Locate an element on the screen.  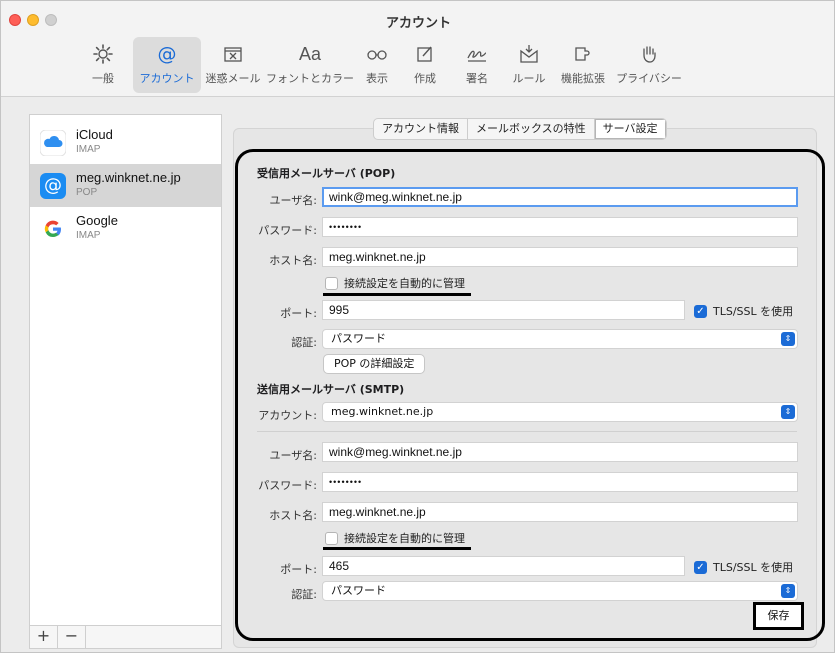
tab-mailbox-behaviors: メールボックスの特性 is located at coordinates (531, 129).